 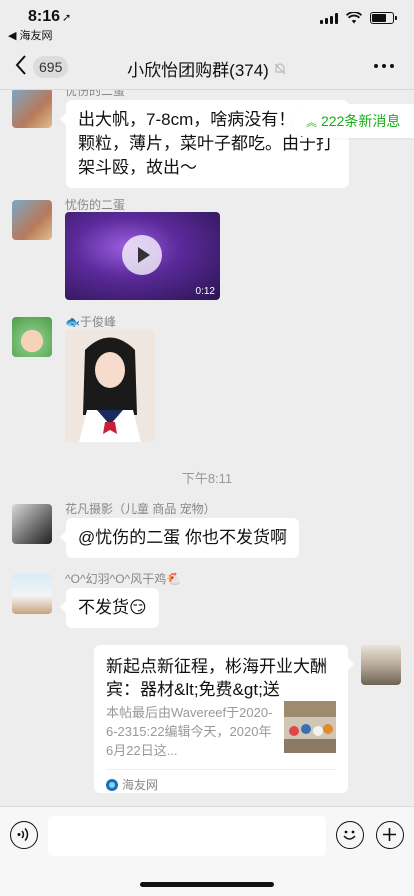 What do you see at coordinates (207, 22) in the screenshot?
I see `status-bar: 8:16 ➚ ◀ 海友网` at bounding box center [207, 22].